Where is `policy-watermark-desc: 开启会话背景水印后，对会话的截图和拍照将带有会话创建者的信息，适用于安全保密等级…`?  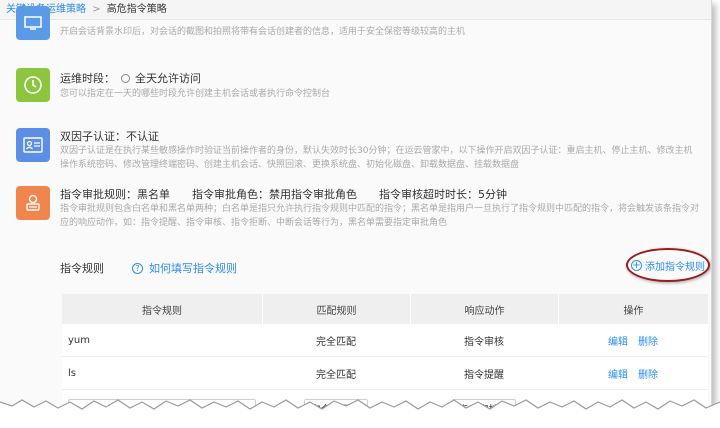
policy-watermark-desc: 开启会话背景水印后，对会话的截图和拍照将带有会话创建者的信息，适用于安全保密等级… is located at coordinates (263, 32).